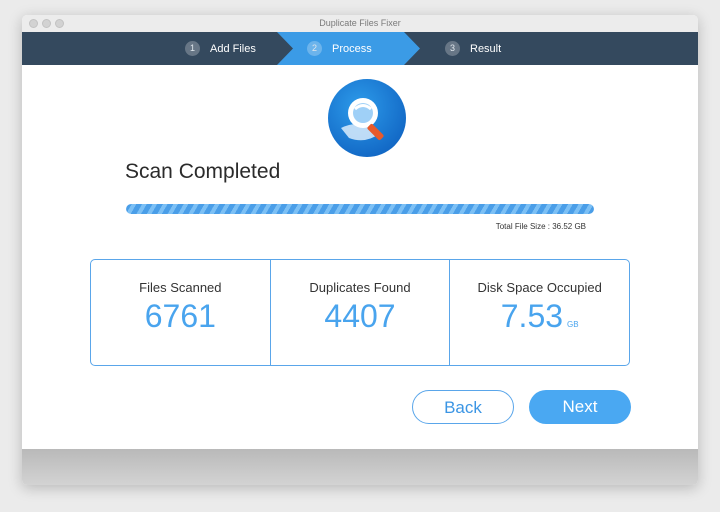 Image resolution: width=720 pixels, height=512 pixels. Describe the element at coordinates (203, 171) in the screenshot. I see `scan-status-title: Scan Completed` at that location.